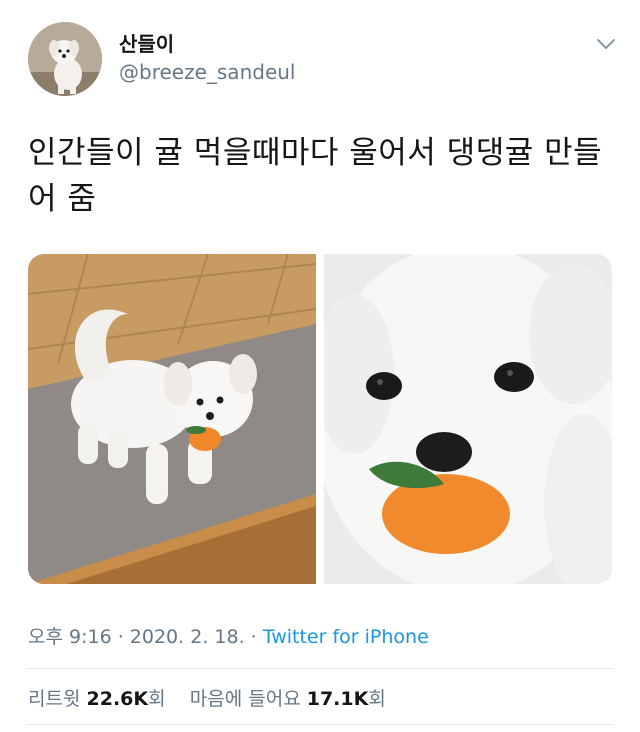  What do you see at coordinates (346, 637) in the screenshot?
I see `tweet-source-link: Twitter for iPhone` at bounding box center [346, 637].